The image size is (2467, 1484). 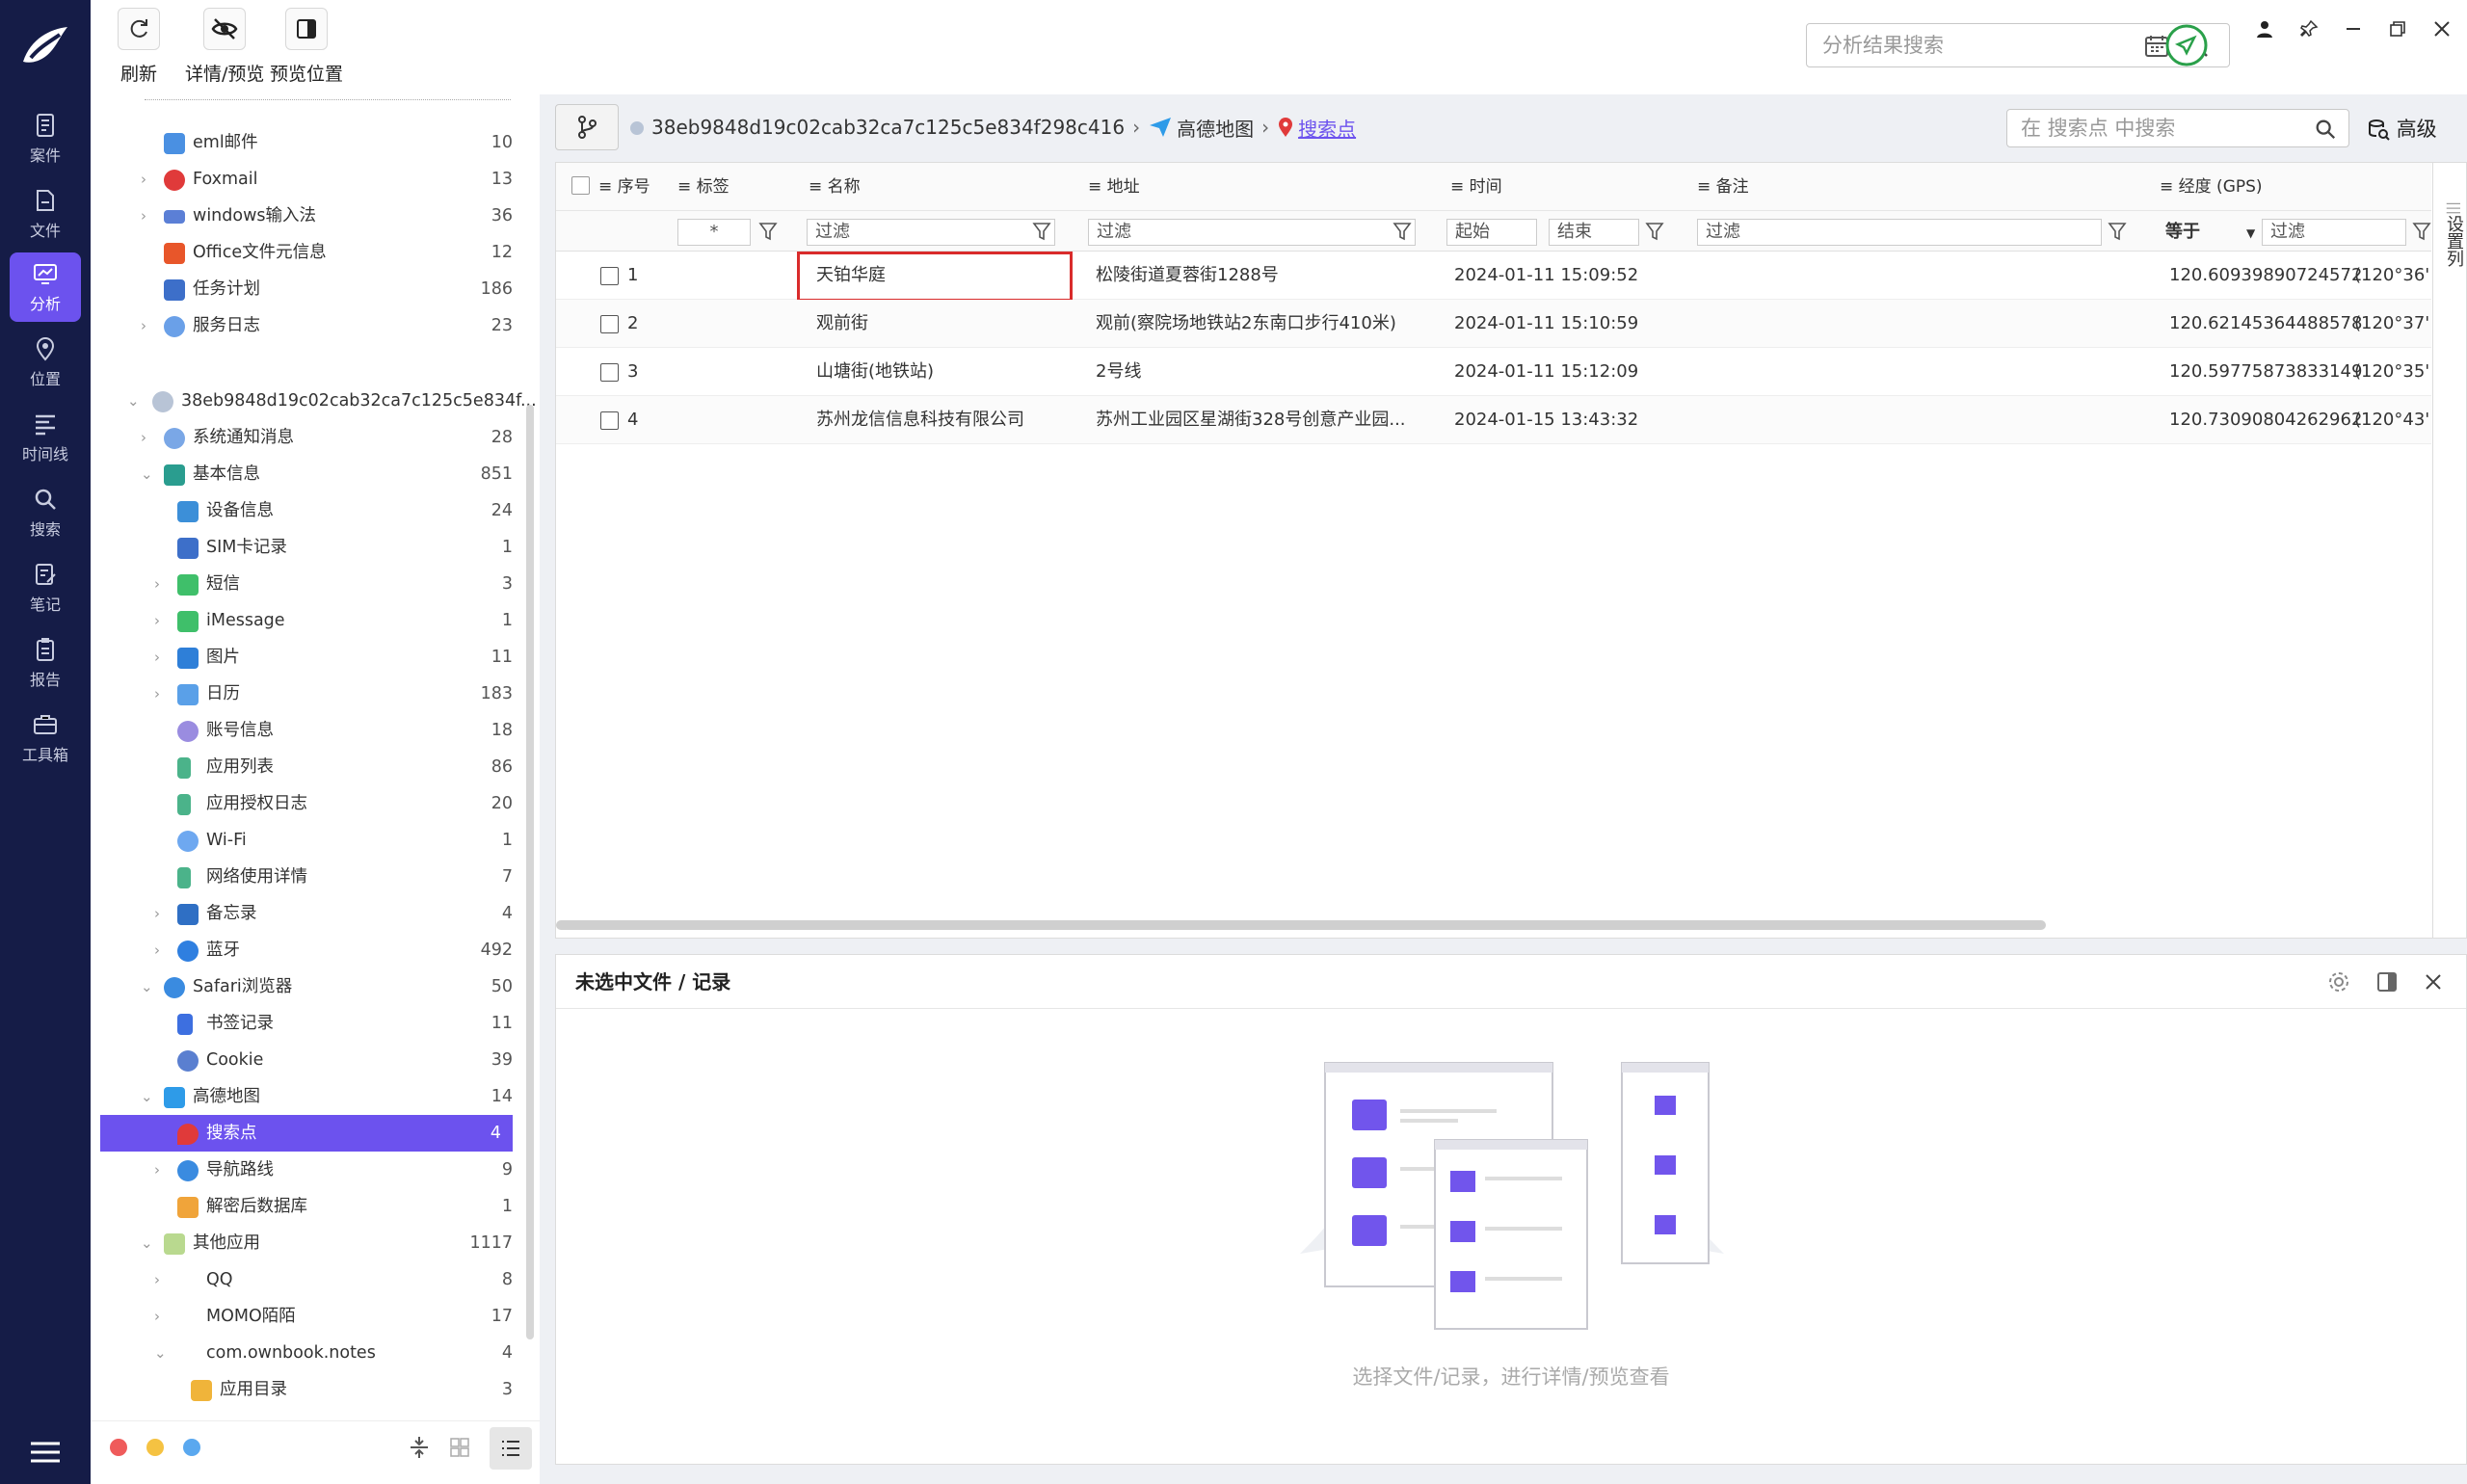 What do you see at coordinates (45, 738) in the screenshot?
I see `nav-toolbox: 工具箱` at bounding box center [45, 738].